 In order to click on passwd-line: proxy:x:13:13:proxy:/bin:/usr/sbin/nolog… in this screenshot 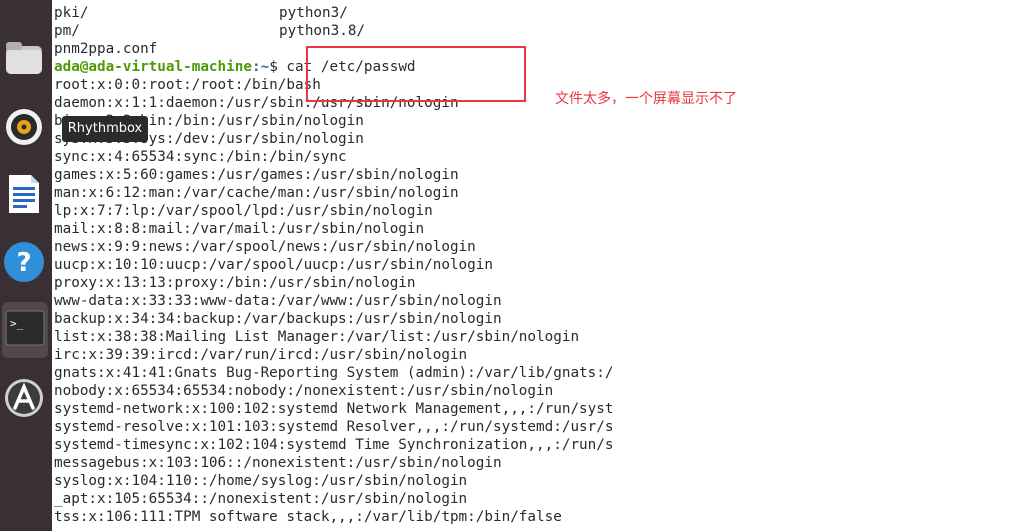, I will do `click(235, 283)`.